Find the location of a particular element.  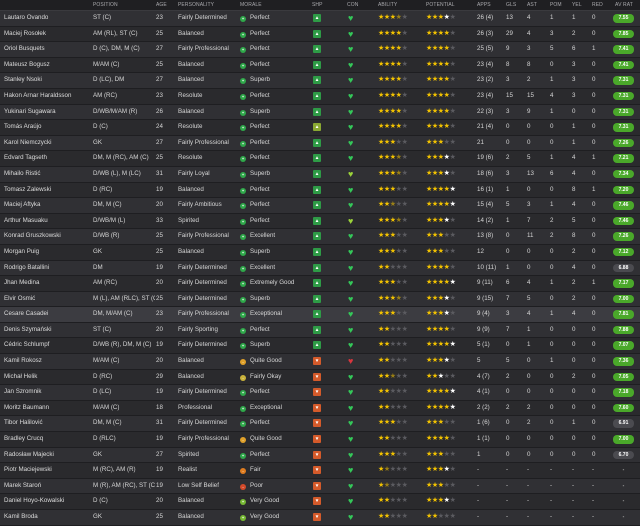

player-assists: 4 is located at coordinates (529, 283).